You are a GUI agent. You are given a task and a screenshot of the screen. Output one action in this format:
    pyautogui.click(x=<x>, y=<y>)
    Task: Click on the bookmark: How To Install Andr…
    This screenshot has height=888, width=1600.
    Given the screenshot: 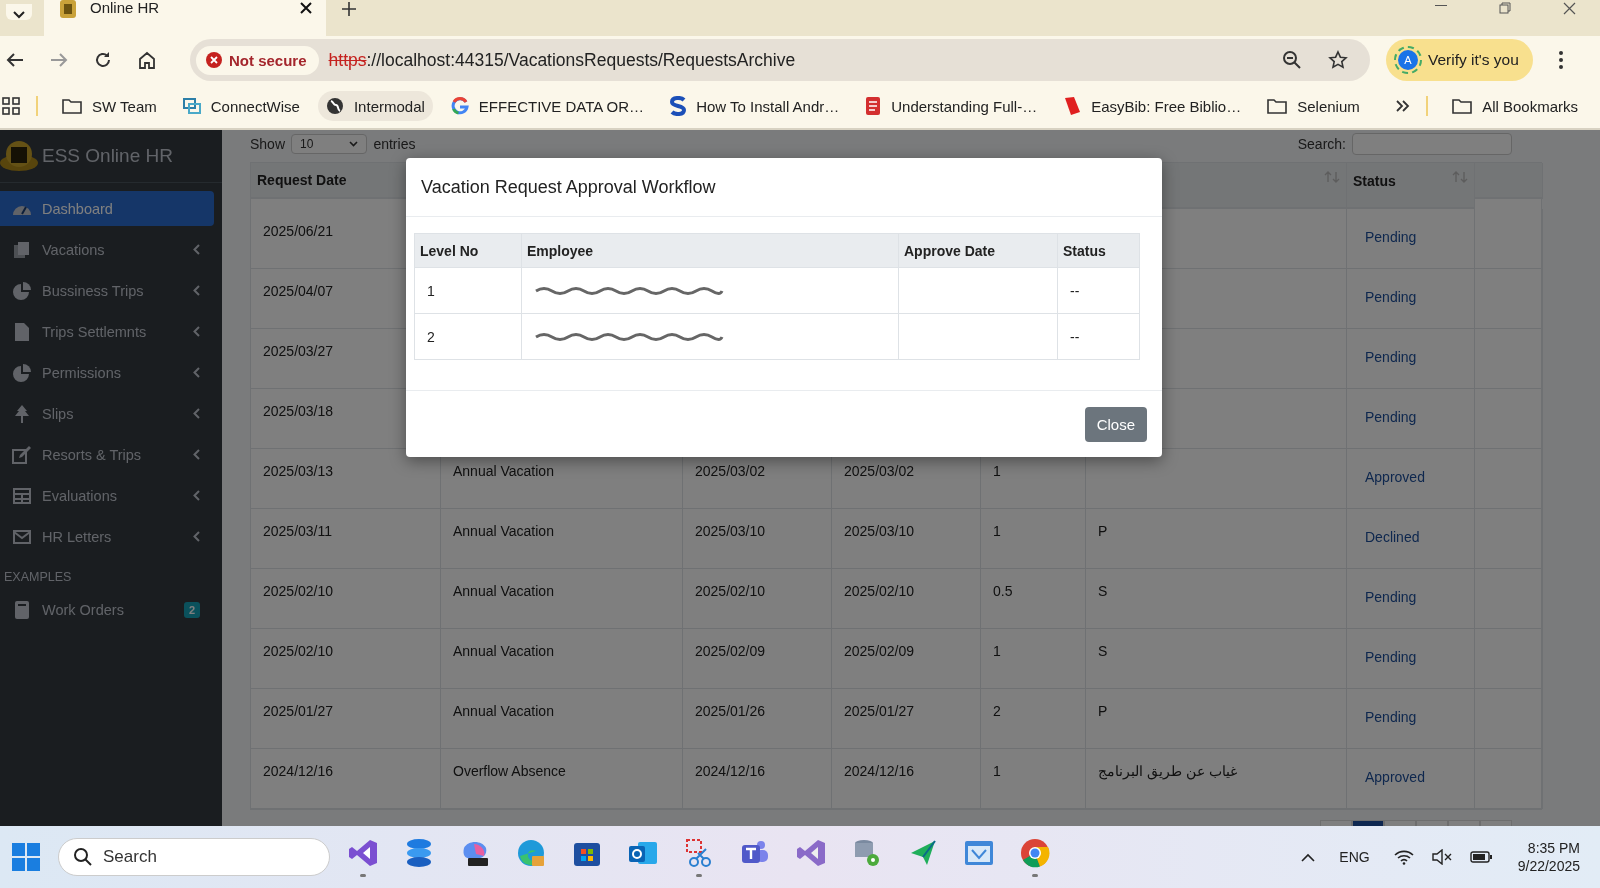 What is the action you would take?
    pyautogui.click(x=755, y=106)
    